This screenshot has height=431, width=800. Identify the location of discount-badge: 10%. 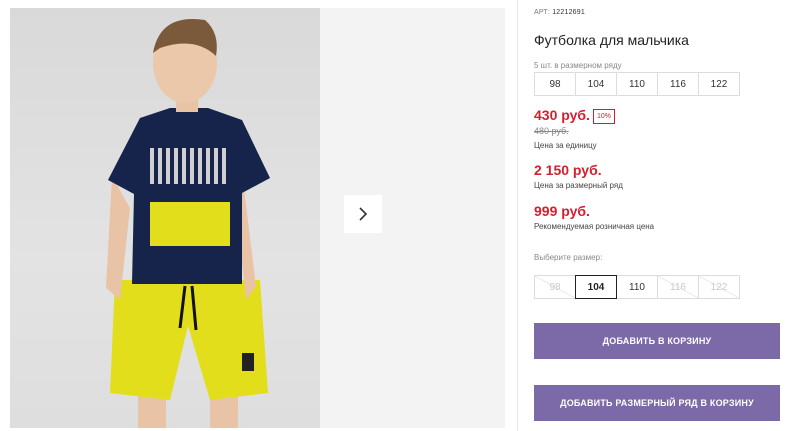
(604, 116).